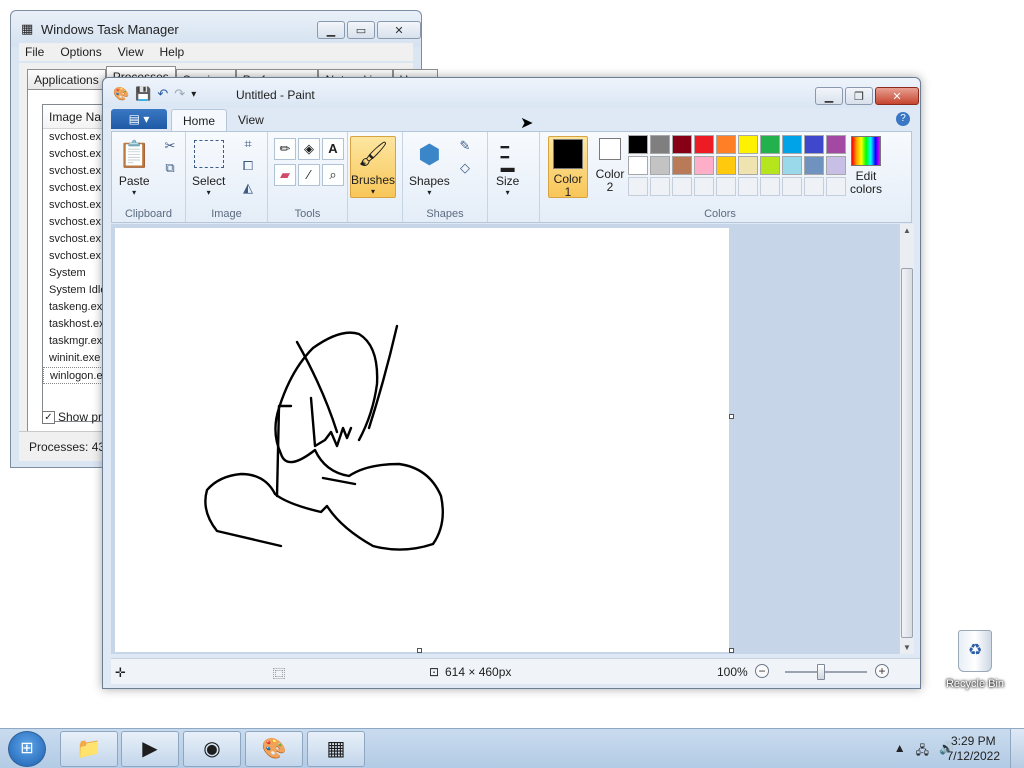 This screenshot has height=768, width=1024. What do you see at coordinates (975, 660) in the screenshot?
I see `recycle-bin: ♻ Recycle Bin` at bounding box center [975, 660].